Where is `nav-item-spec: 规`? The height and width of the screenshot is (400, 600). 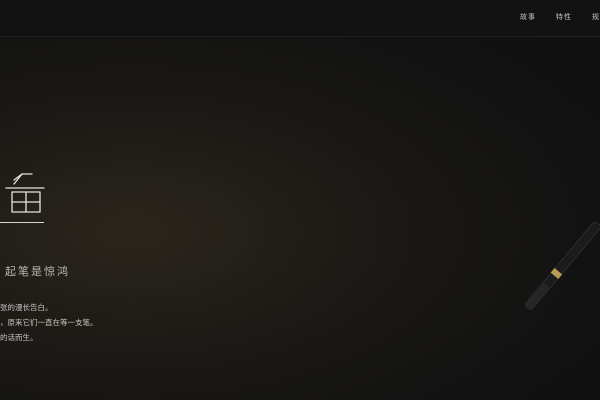 nav-item-spec: 规 is located at coordinates (596, 17).